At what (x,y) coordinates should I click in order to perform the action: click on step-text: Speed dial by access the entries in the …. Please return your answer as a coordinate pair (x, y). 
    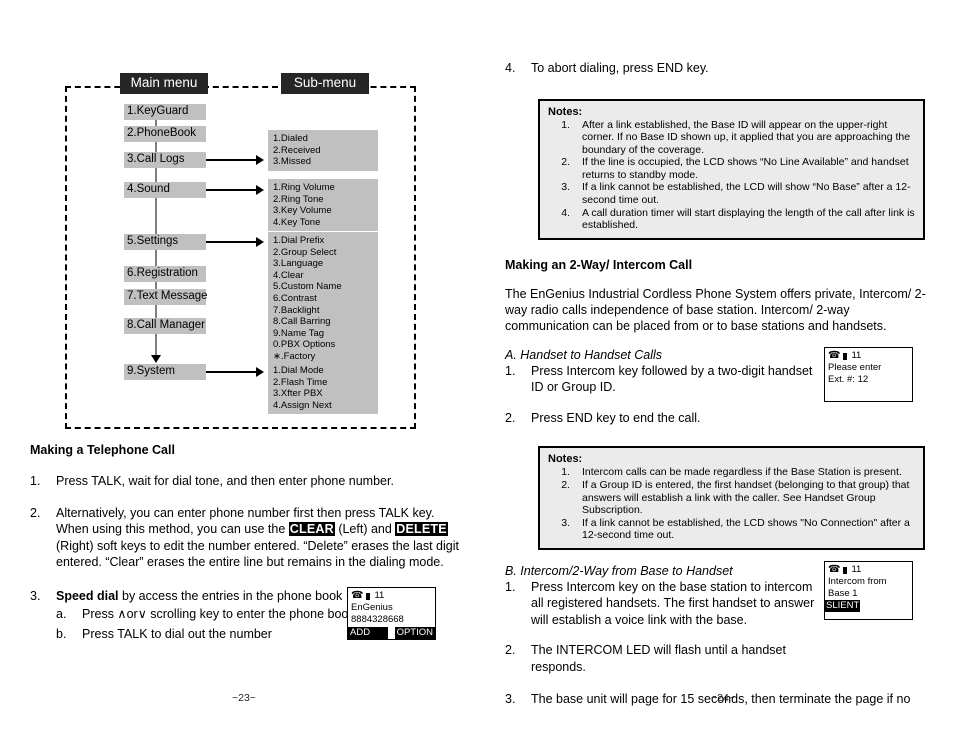
    Looking at the image, I should click on (208, 615).